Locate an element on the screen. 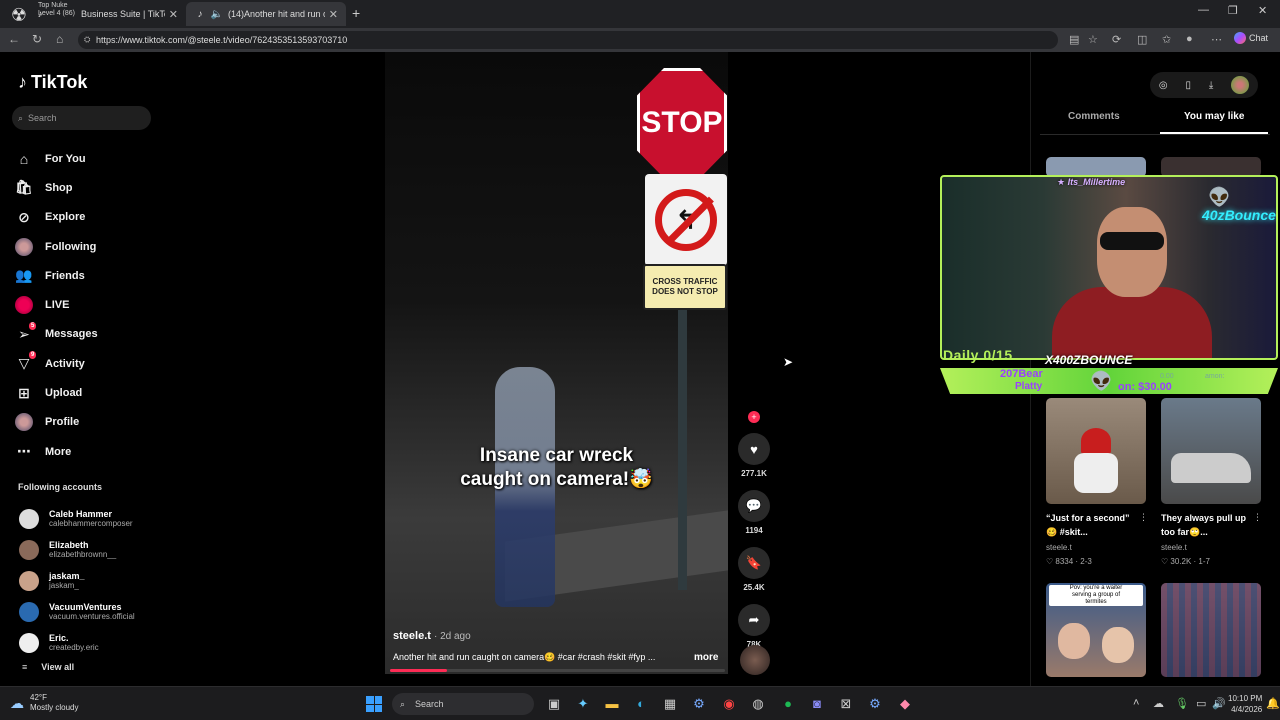 The height and width of the screenshot is (720, 1280). obs-icon: ◍ is located at coordinates (758, 704).